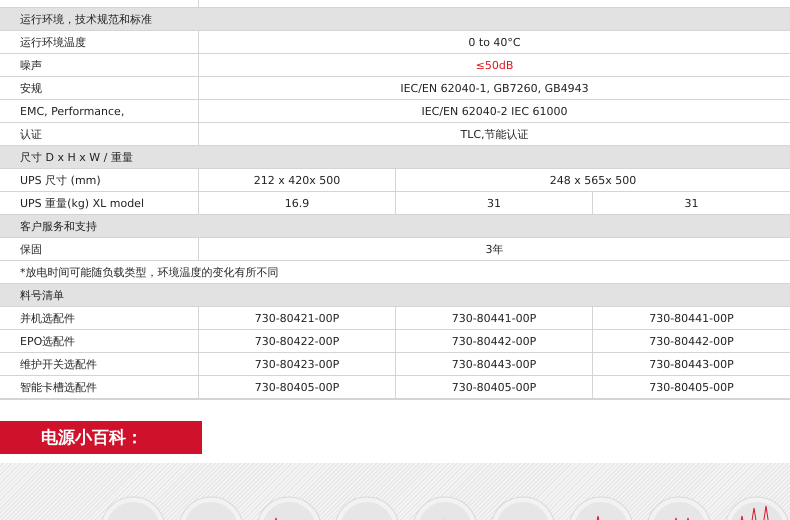  What do you see at coordinates (149, 272) in the screenshot?
I see `footnote: *放电时间可能随负载类型，环境温度的变化有所不同` at bounding box center [149, 272].